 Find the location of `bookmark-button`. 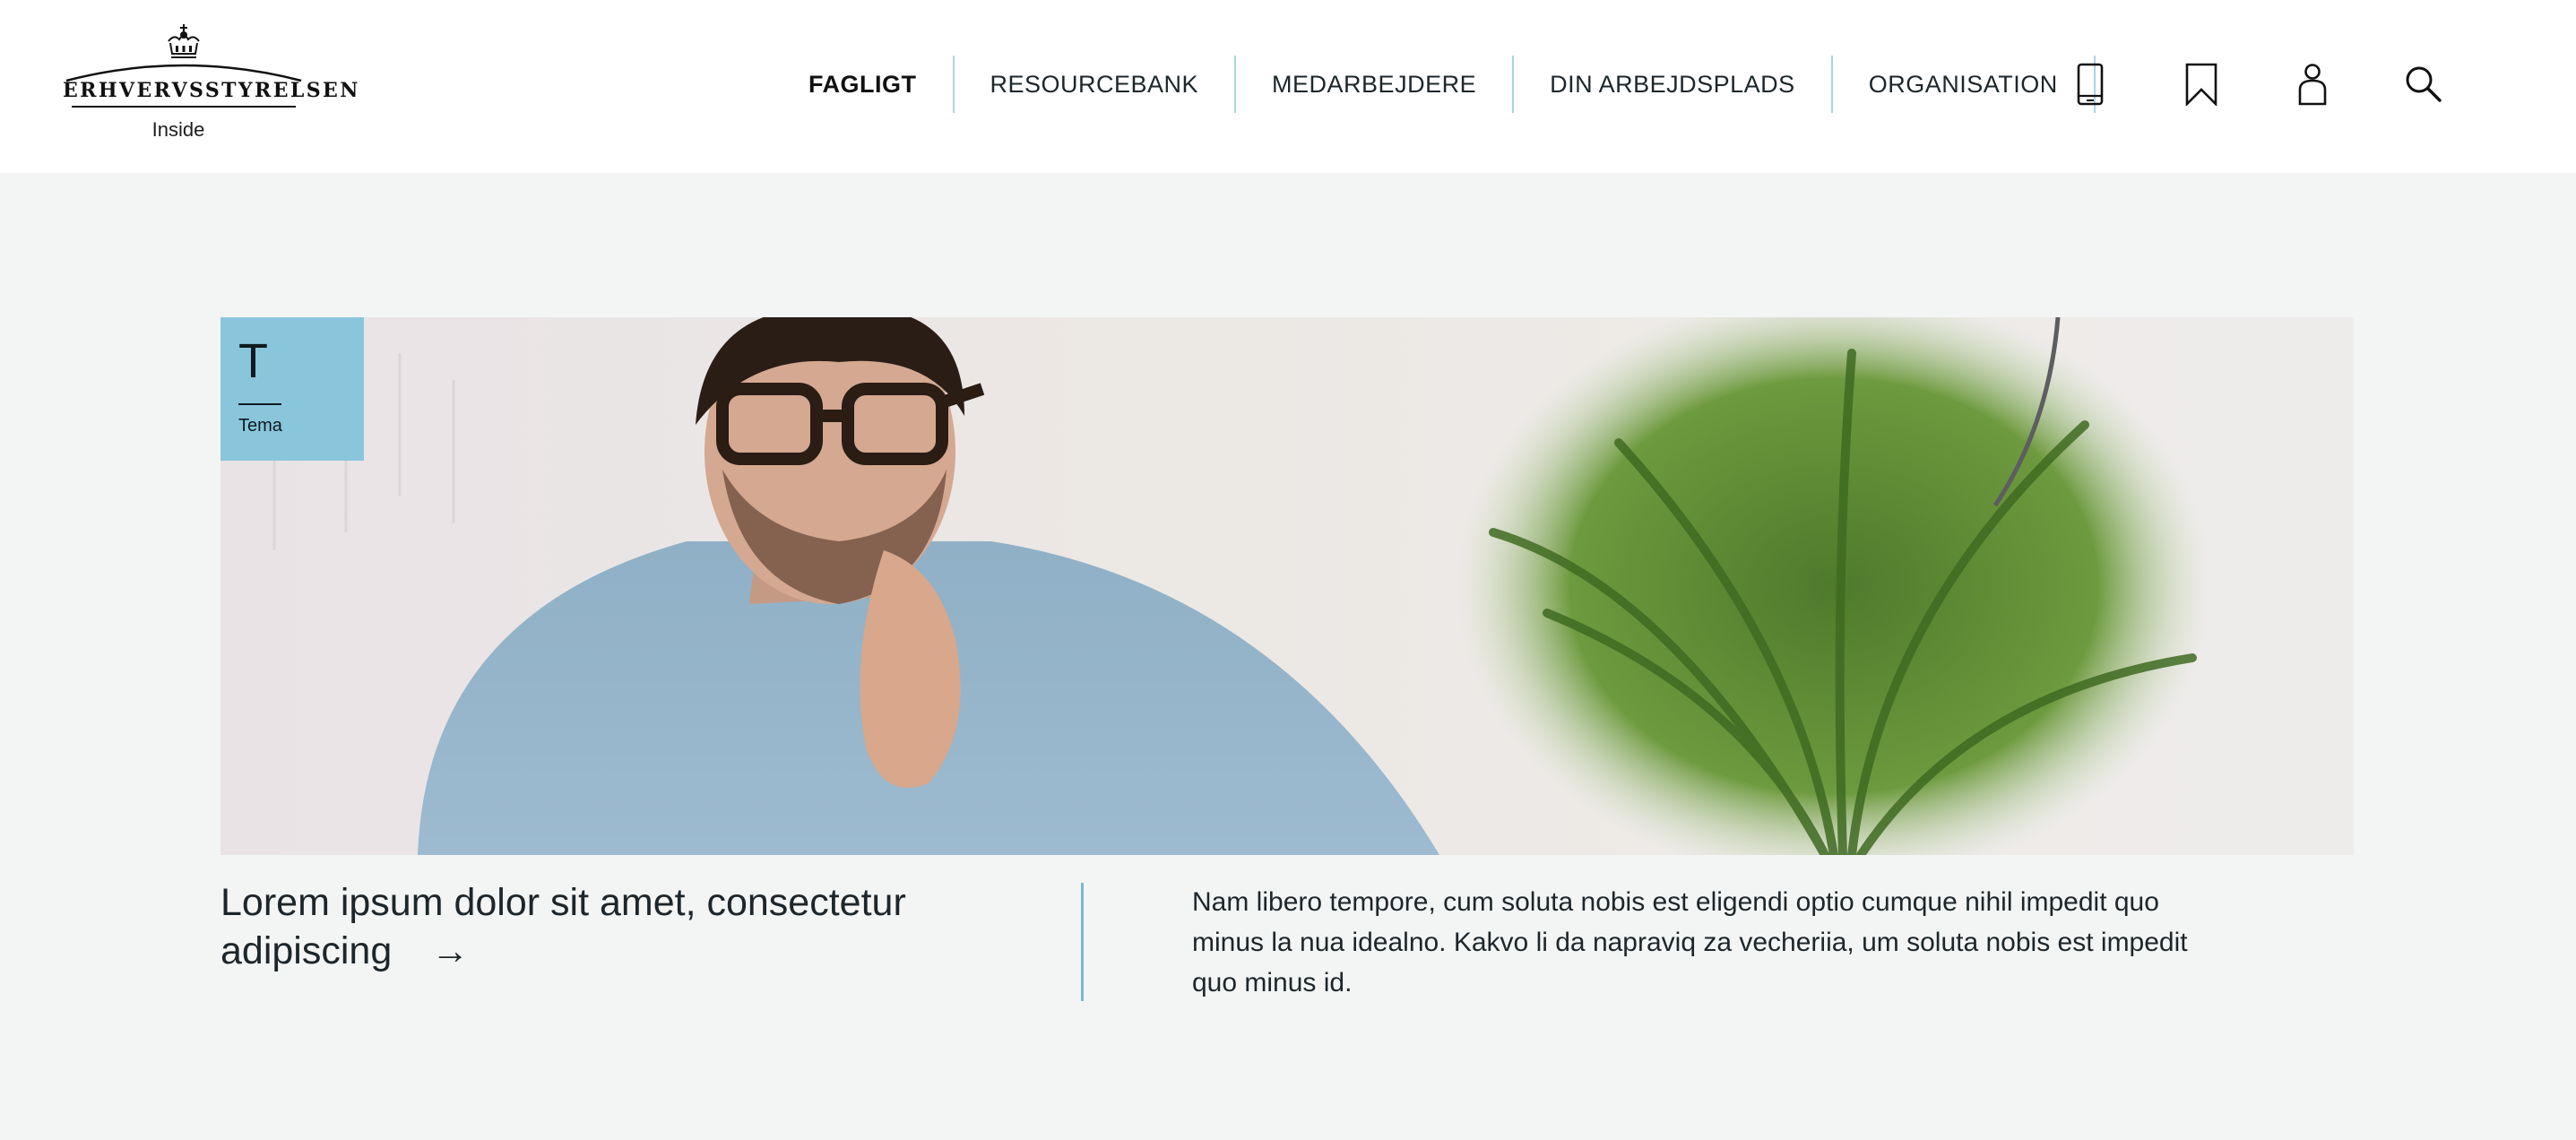

bookmark-button is located at coordinates (2201, 84).